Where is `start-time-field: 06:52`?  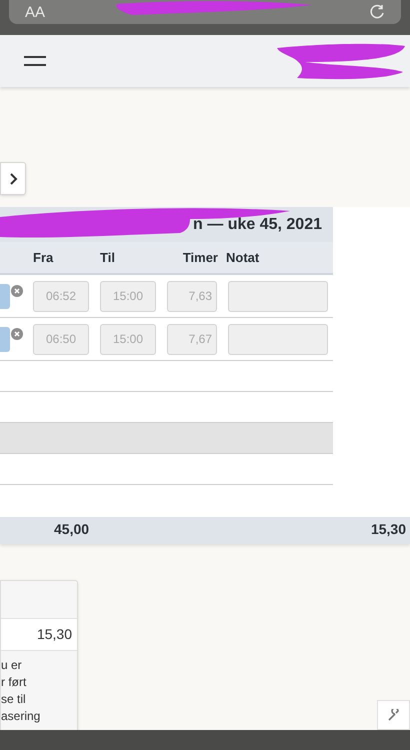 start-time-field: 06:52 is located at coordinates (61, 296).